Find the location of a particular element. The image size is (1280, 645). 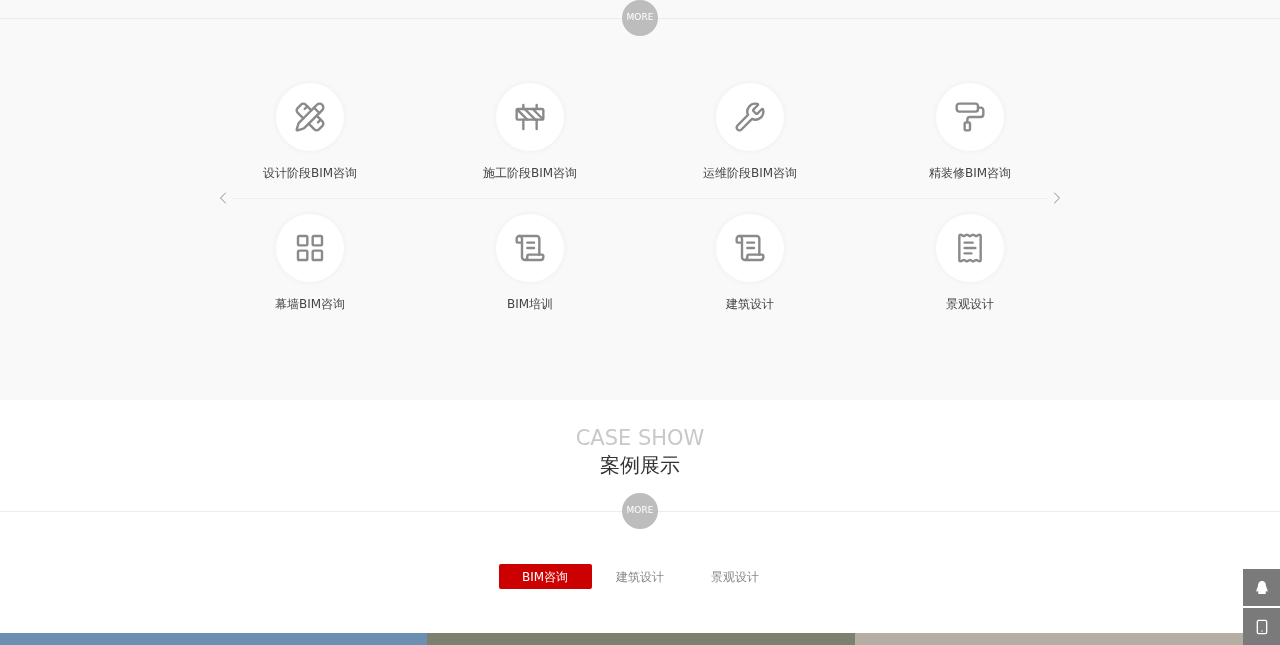

service-label: 景观设计 is located at coordinates (970, 304).